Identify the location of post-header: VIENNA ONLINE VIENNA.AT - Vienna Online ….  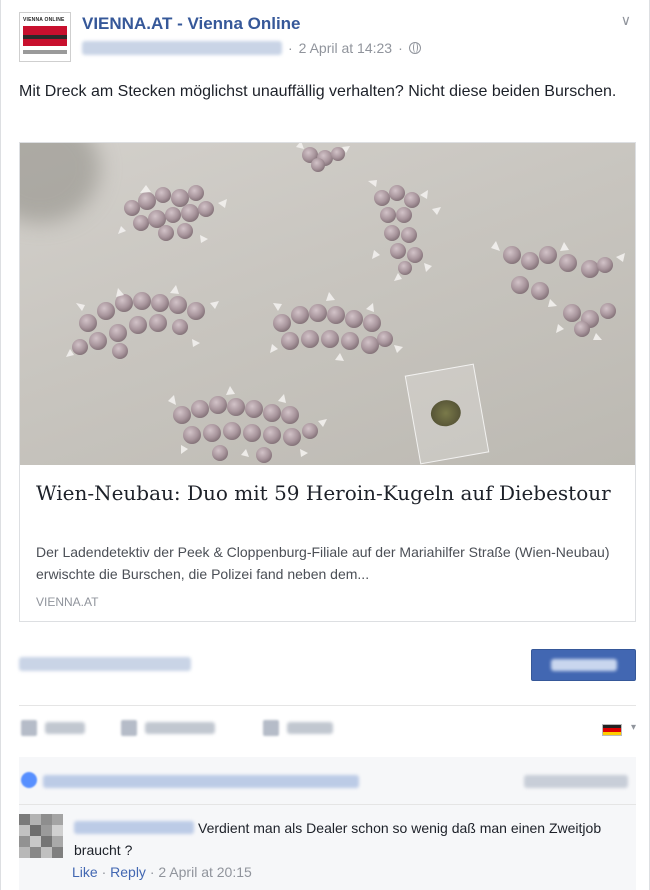
(326, 40).